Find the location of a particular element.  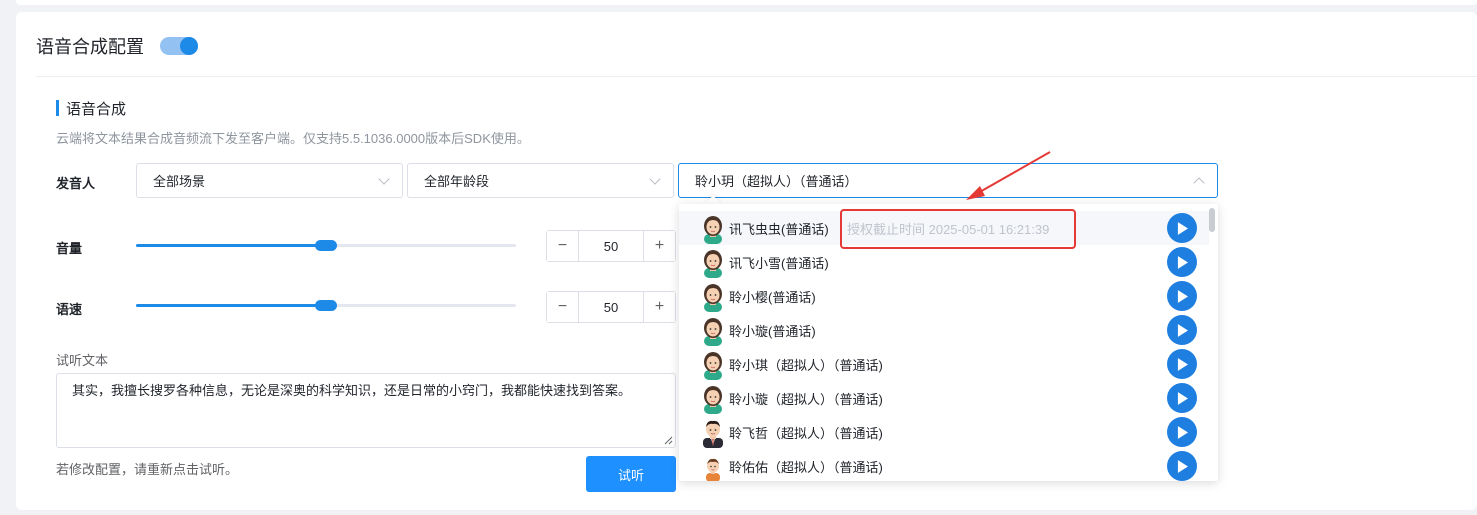

speed-slider-handle is located at coordinates (326, 305).